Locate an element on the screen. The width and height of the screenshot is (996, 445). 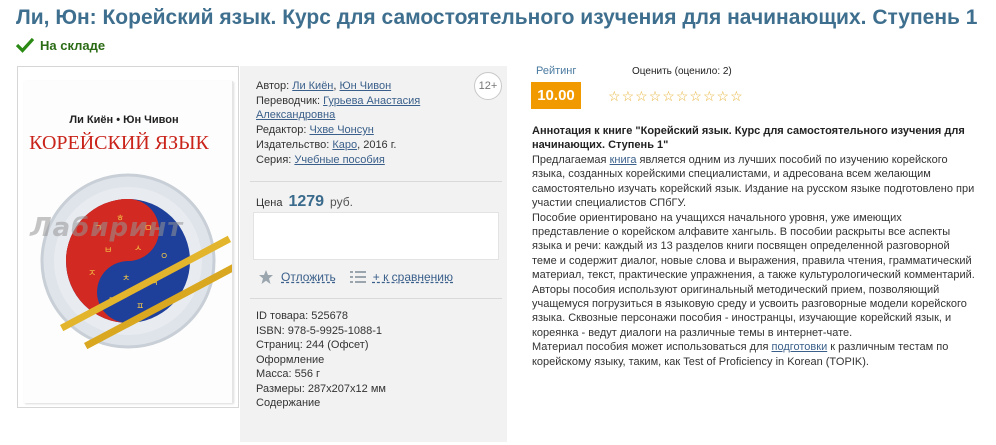
defer-label: Отложить is located at coordinates (308, 277).